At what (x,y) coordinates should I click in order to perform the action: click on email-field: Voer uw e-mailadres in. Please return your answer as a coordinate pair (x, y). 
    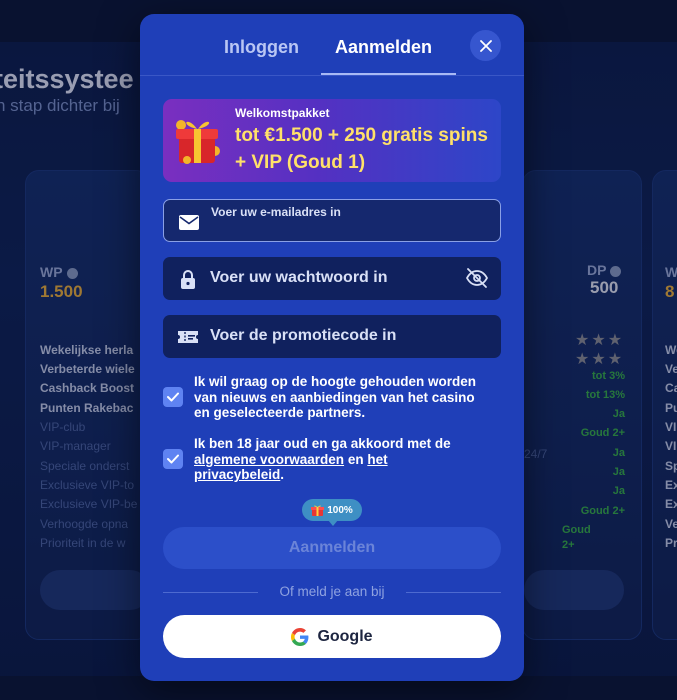
    Looking at the image, I should click on (332, 220).